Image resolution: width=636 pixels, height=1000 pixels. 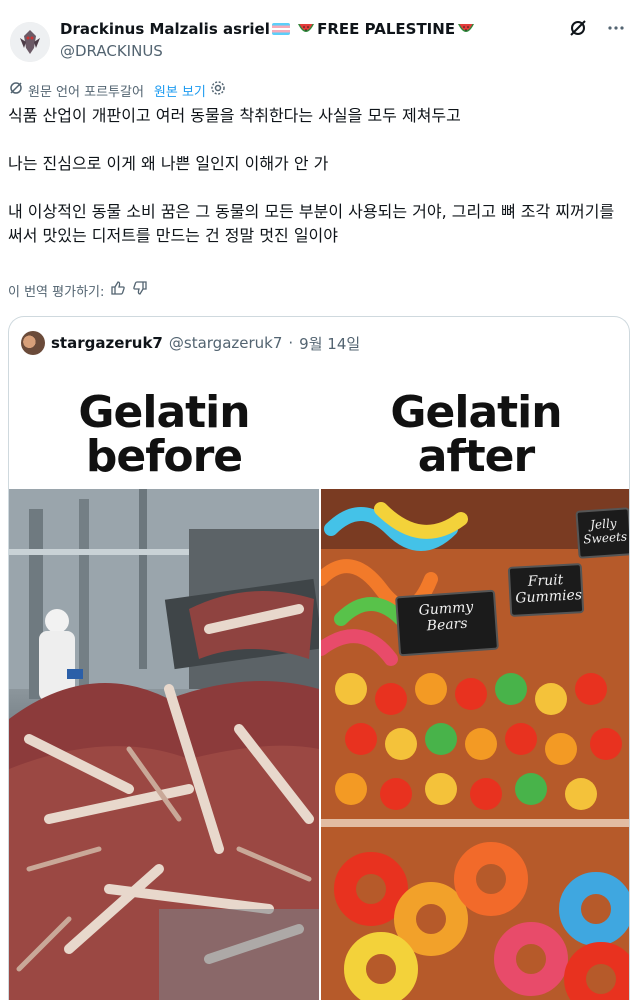 What do you see at coordinates (234, 115) in the screenshot?
I see `tweet-paragraph: 식품 산업이 개판이고 여러 동물을 착취한다는 사실을 모두 제쳐두고` at bounding box center [234, 115].